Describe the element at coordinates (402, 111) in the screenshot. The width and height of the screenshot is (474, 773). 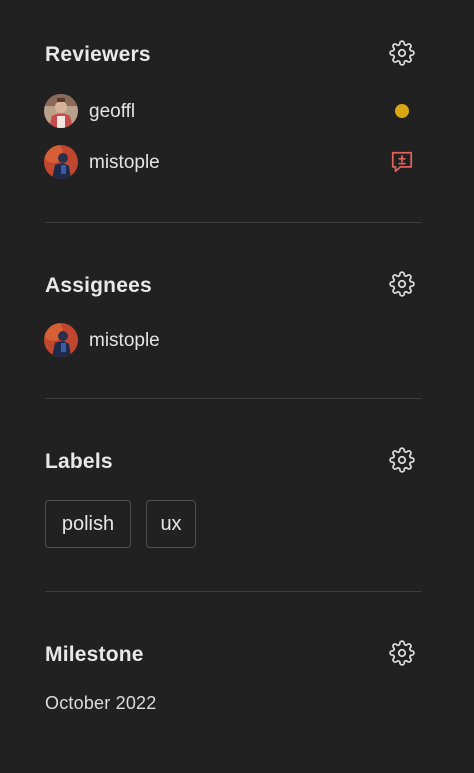
I see `pending-status-dot-icon` at that location.